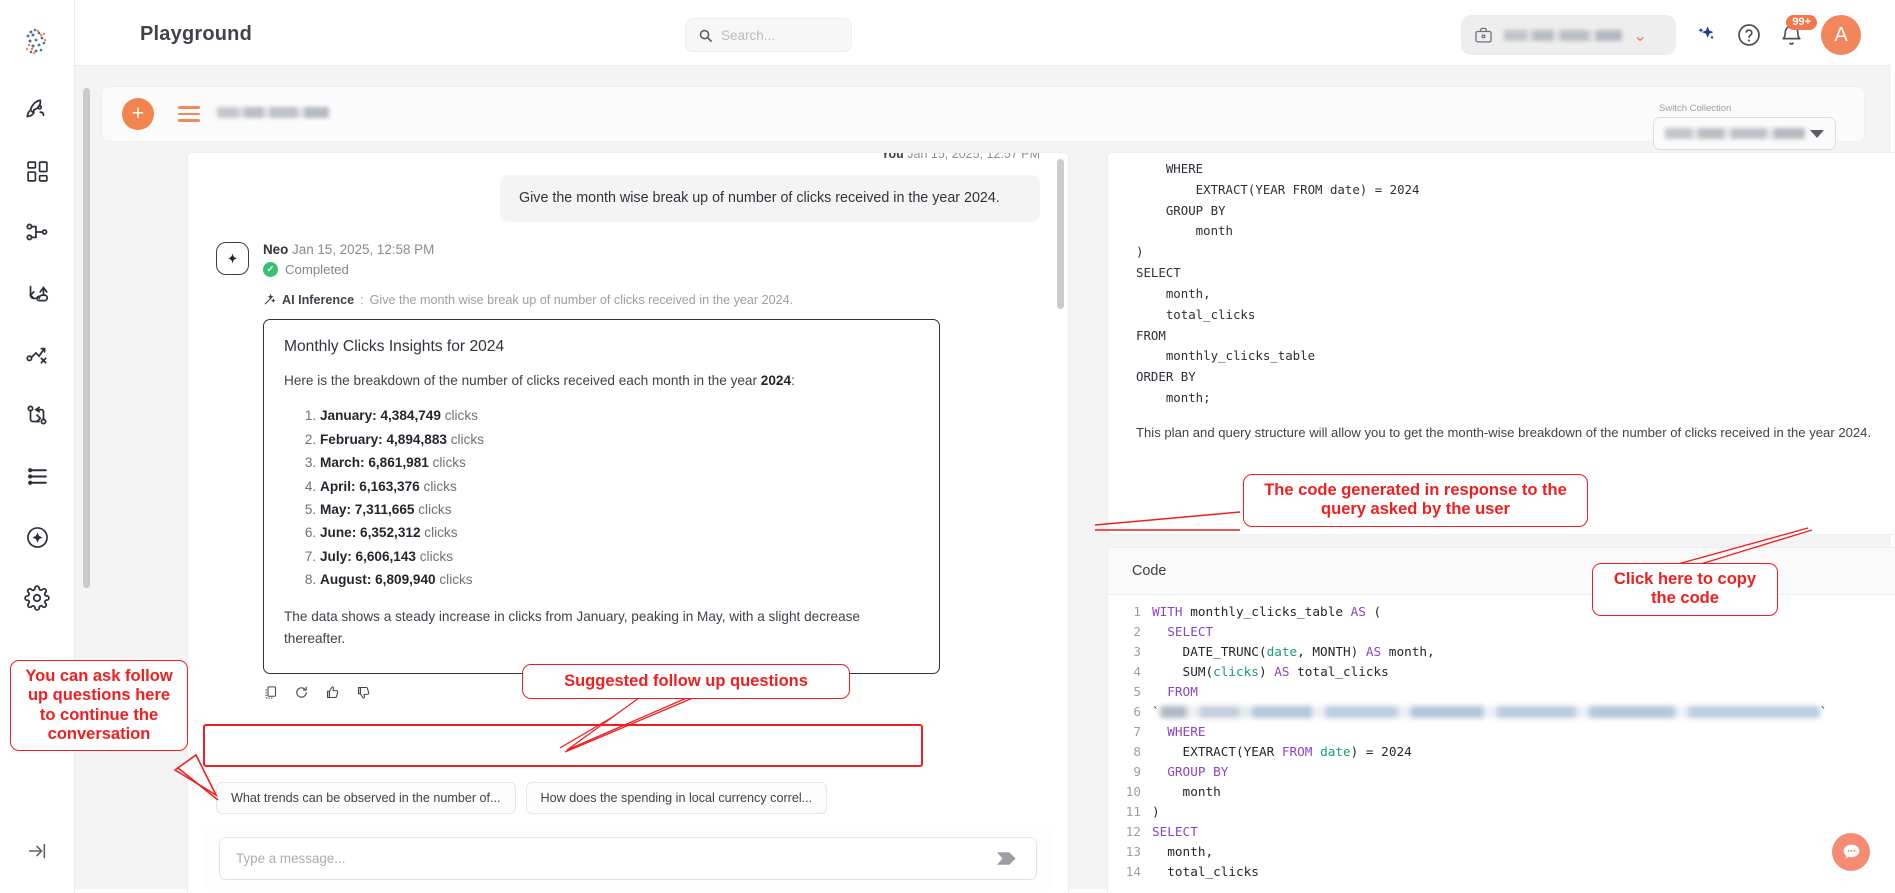  What do you see at coordinates (619, 486) in the screenshot?
I see `insight-list-item: April: 6,163,376 clicks` at bounding box center [619, 486].